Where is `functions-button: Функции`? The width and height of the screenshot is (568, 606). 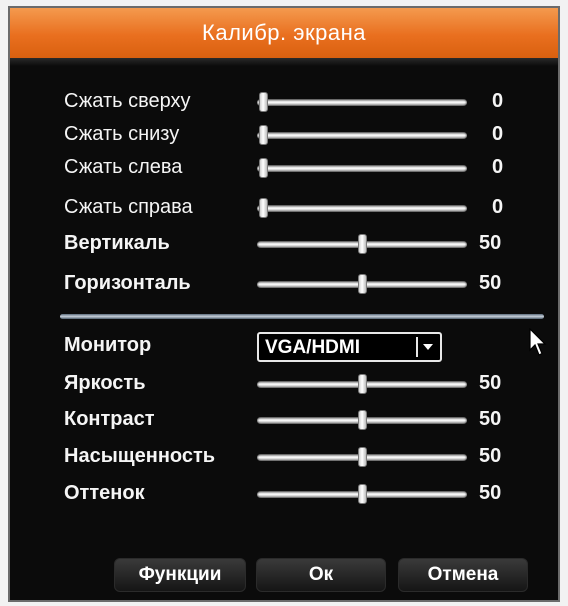
functions-button: Функции is located at coordinates (180, 575).